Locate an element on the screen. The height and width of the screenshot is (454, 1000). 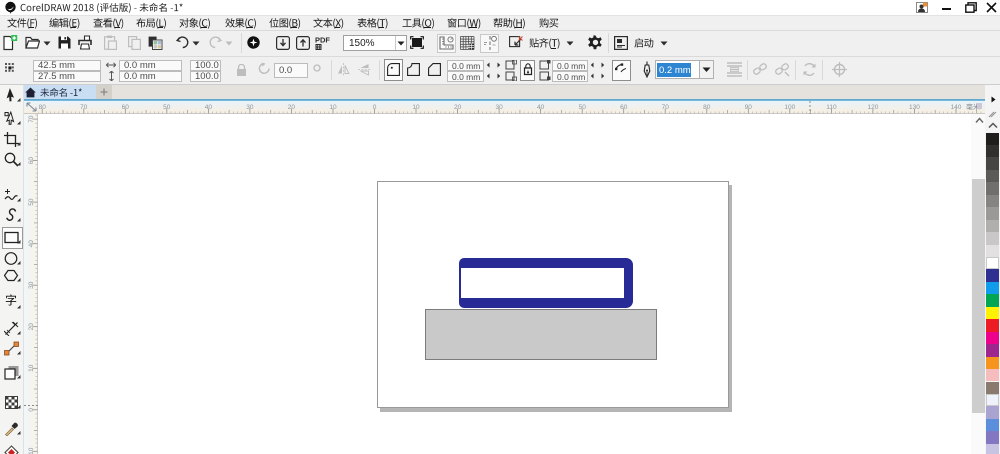
svg-text: 90 is located at coordinates (749, 107).